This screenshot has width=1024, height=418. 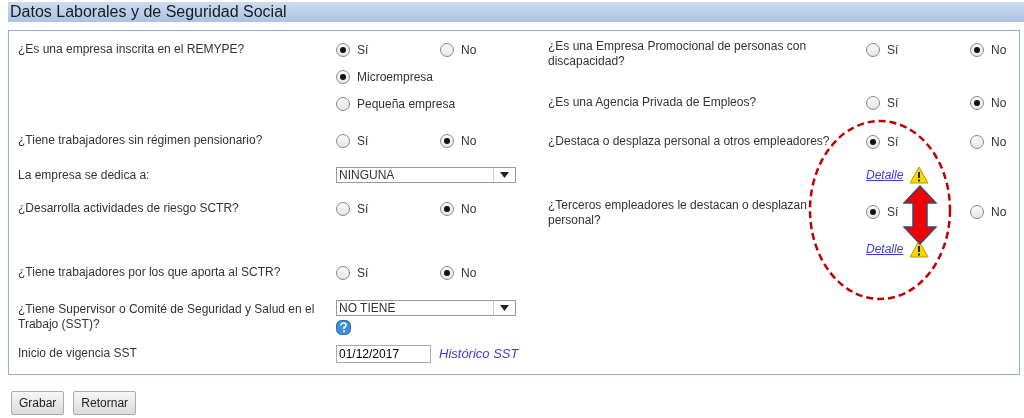 What do you see at coordinates (78, 353) in the screenshot?
I see `question-label: Inicio de vigencia SST` at bounding box center [78, 353].